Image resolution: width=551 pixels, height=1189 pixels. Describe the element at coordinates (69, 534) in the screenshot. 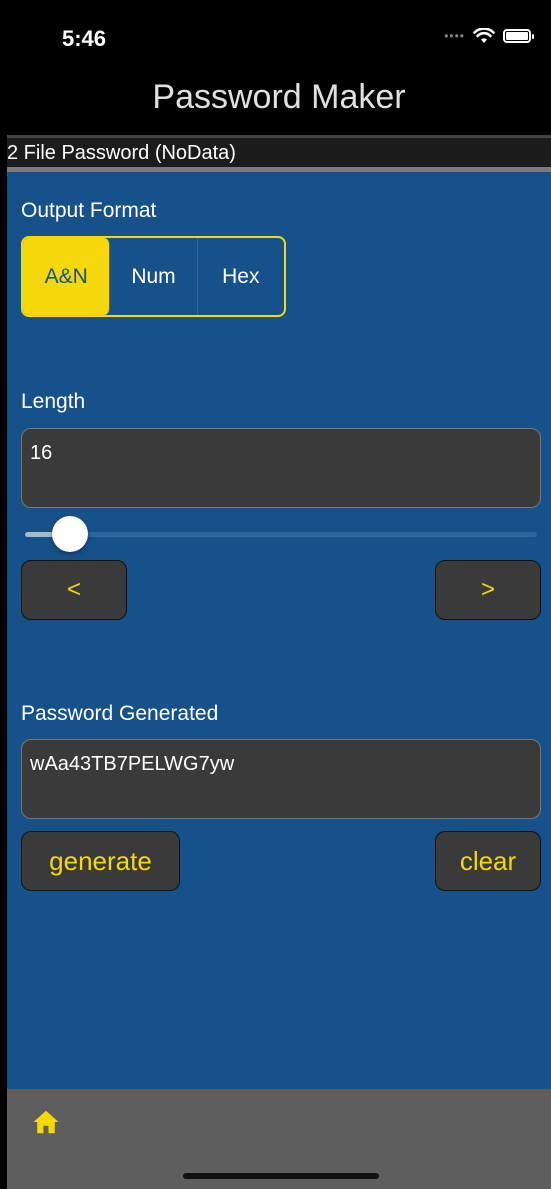

I see `slider-thumb` at that location.